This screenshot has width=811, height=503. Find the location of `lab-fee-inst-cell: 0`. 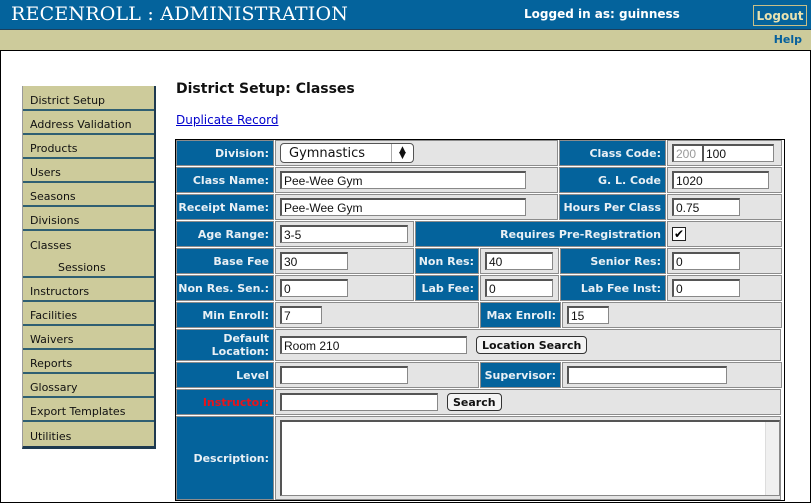

lab-fee-inst-cell: 0 is located at coordinates (724, 288).